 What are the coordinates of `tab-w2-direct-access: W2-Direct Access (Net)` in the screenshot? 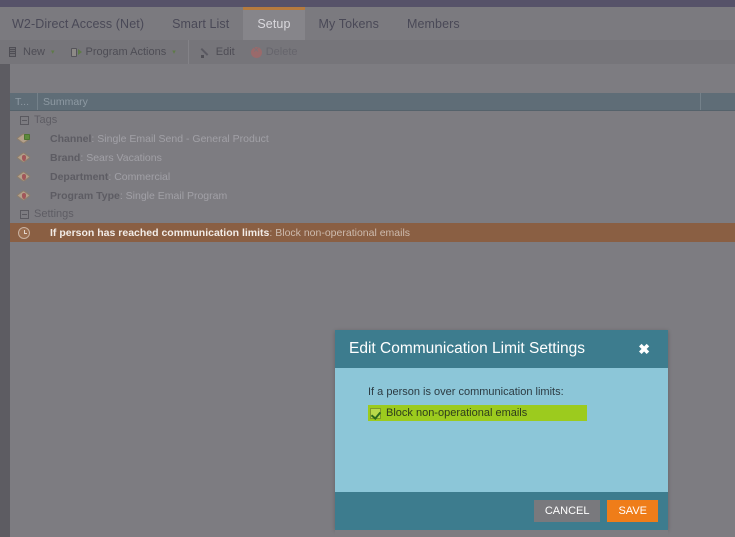 It's located at (79, 23).